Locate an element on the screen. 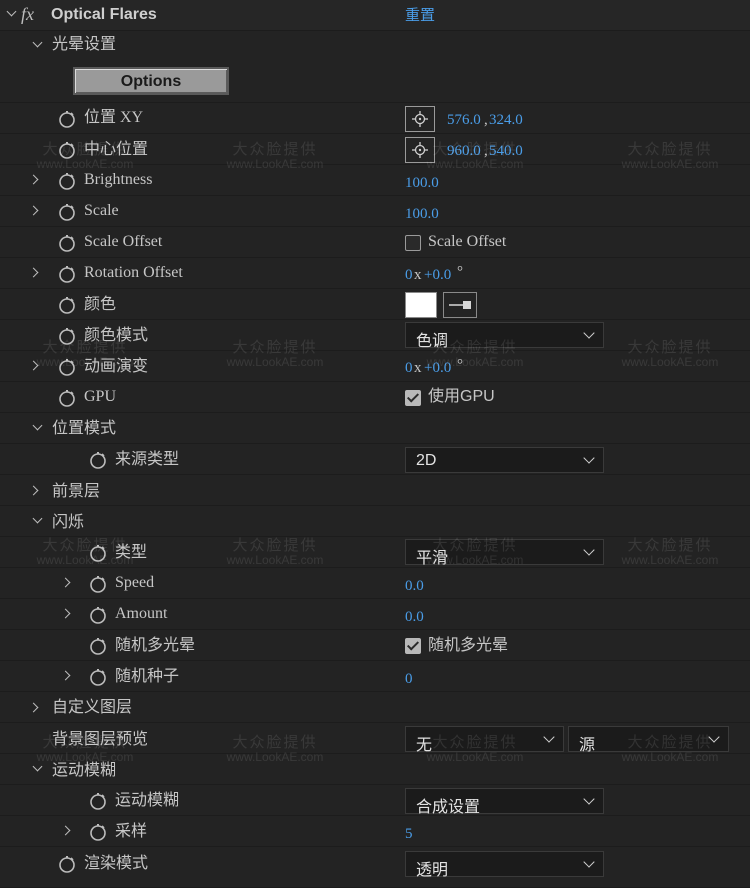  degree-sign: ° is located at coordinates (460, 272).